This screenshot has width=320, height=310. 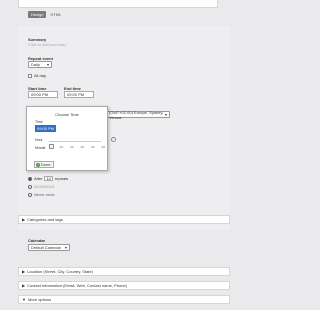 I want to click on start-time-input: 09:00 PM, so click(x=43, y=94).